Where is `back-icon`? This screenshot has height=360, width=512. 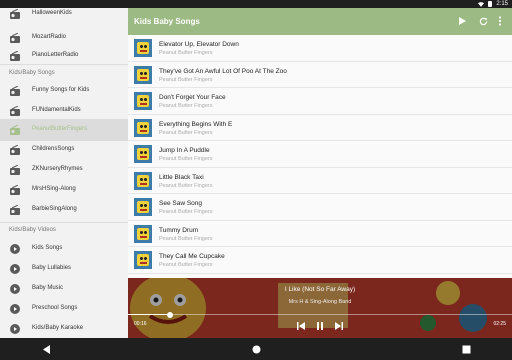
back-icon is located at coordinates (46, 349).